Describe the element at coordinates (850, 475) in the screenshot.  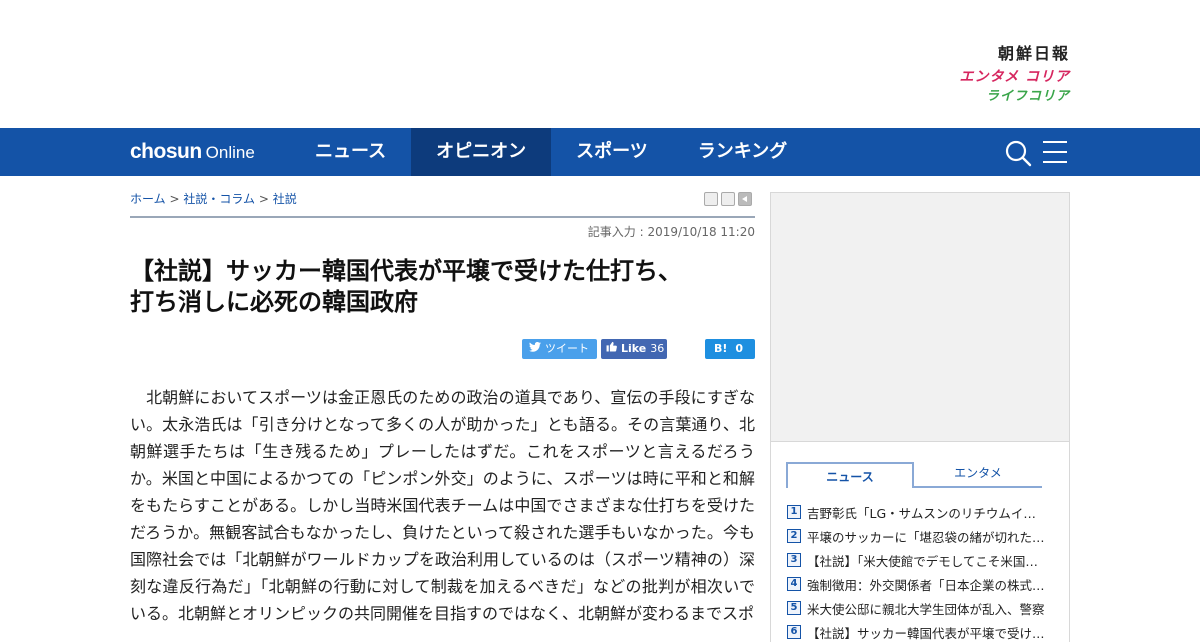
I see `tab-news: ニュース` at that location.